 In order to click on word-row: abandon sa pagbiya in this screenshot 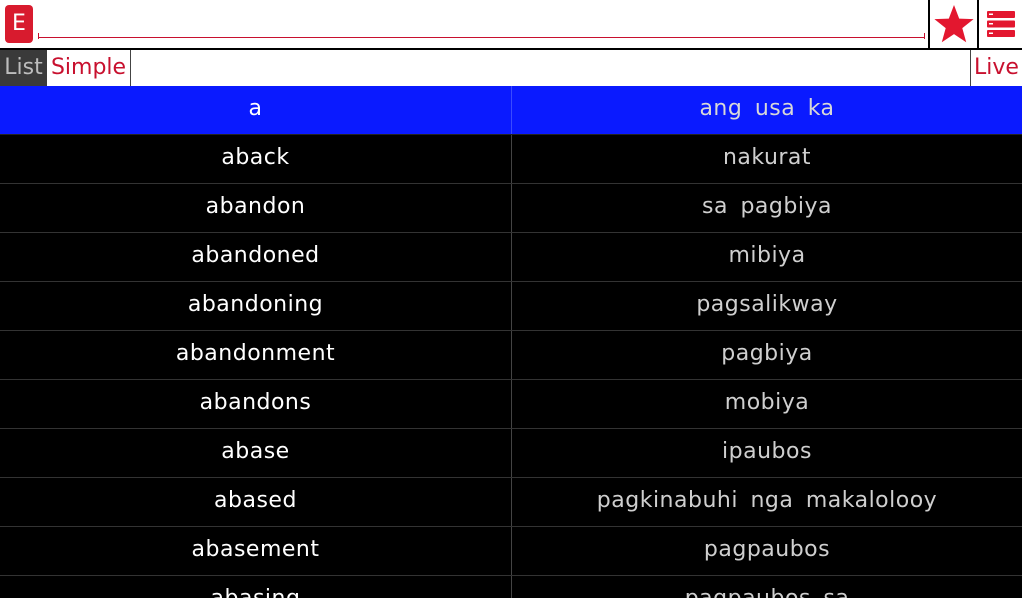, I will do `click(511, 208)`.